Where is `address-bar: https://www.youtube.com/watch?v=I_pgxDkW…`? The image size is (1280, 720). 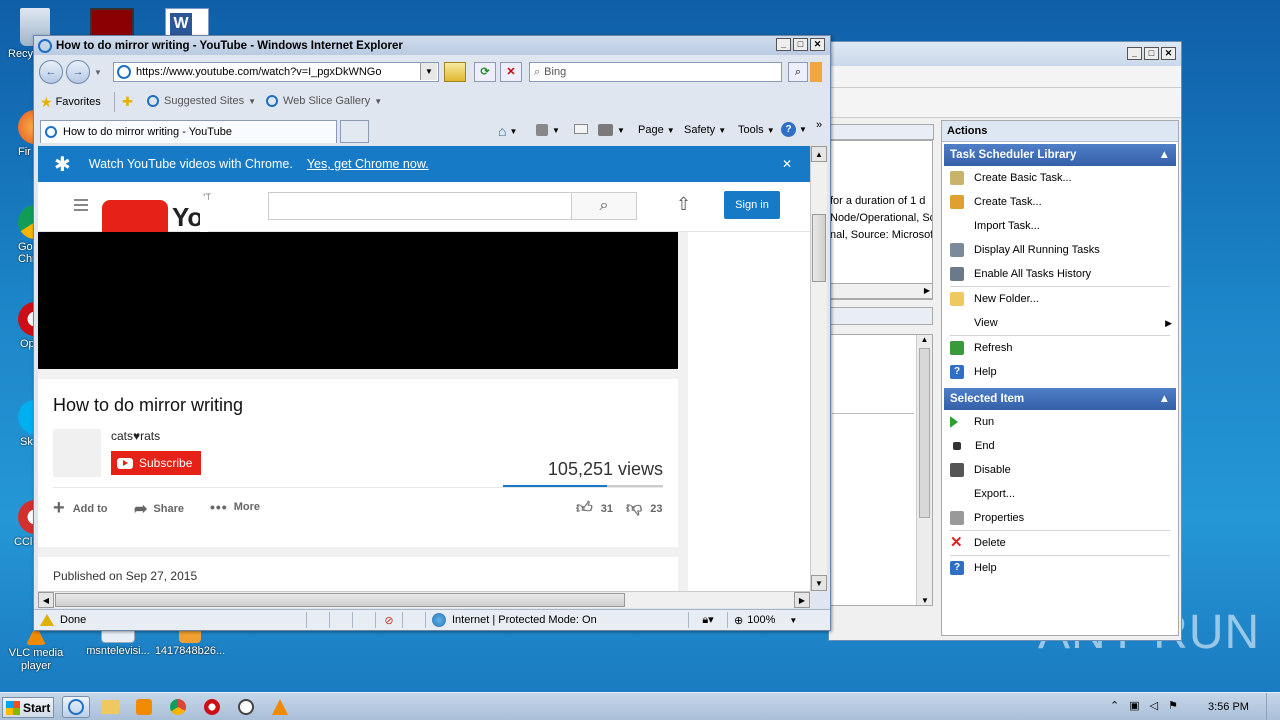 address-bar: https://www.youtube.com/watch?v=I_pgxDkW… is located at coordinates (276, 72).